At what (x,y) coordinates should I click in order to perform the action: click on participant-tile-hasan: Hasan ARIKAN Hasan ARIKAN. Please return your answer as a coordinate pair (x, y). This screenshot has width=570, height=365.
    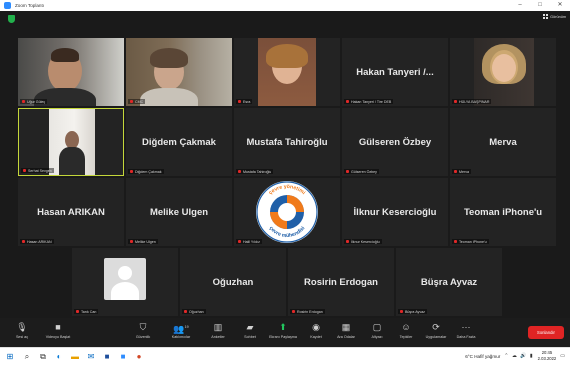
    Looking at the image, I should click on (71, 212).